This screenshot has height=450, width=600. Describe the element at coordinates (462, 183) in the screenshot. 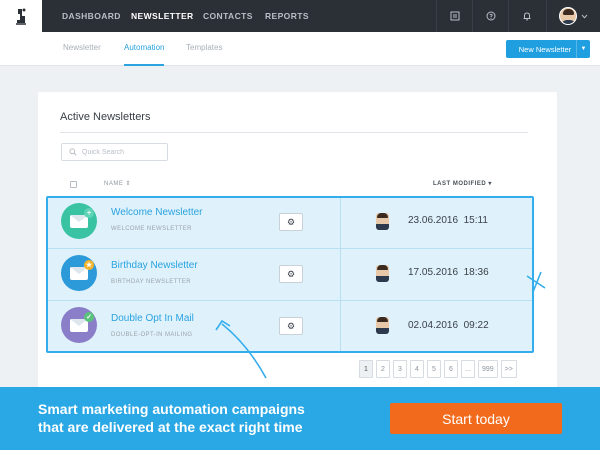

I see `column-header-last-modified: LAST MODIFIED ▾` at that location.